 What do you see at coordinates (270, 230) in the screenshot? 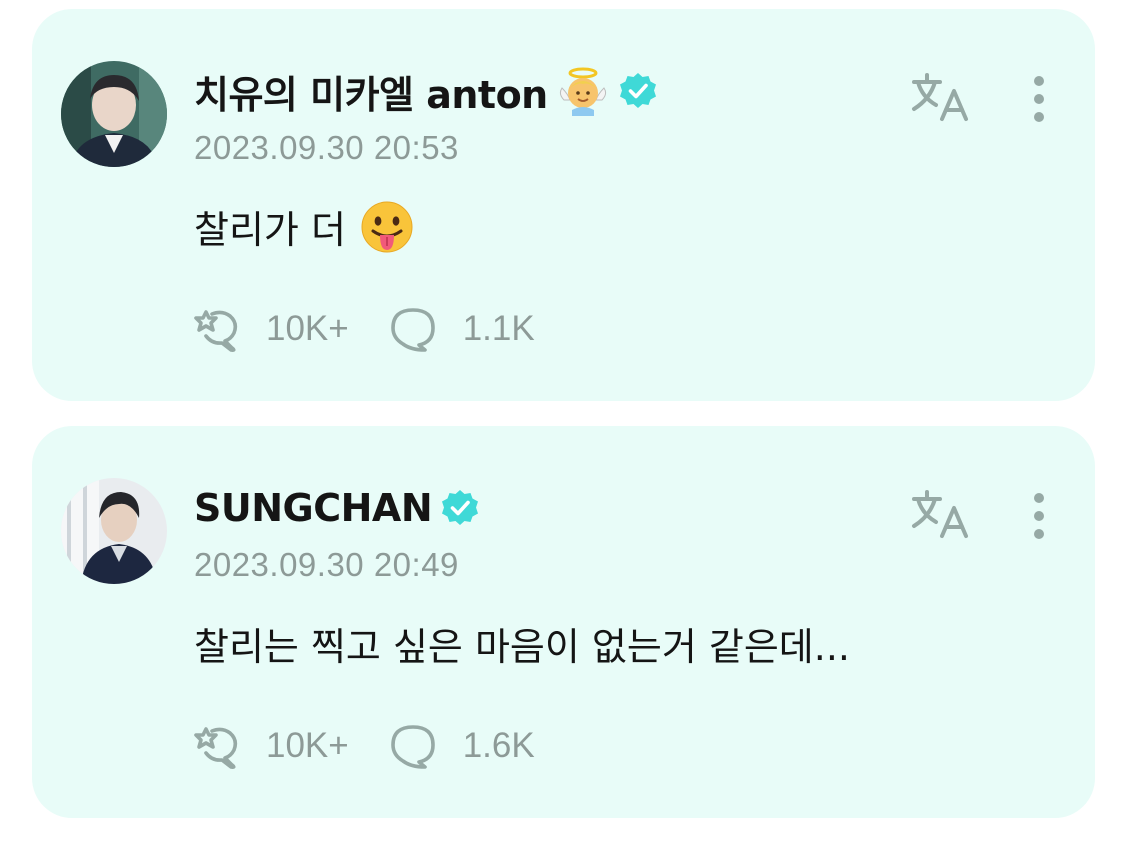
I see `post-text: 찰리가 더` at bounding box center [270, 230].